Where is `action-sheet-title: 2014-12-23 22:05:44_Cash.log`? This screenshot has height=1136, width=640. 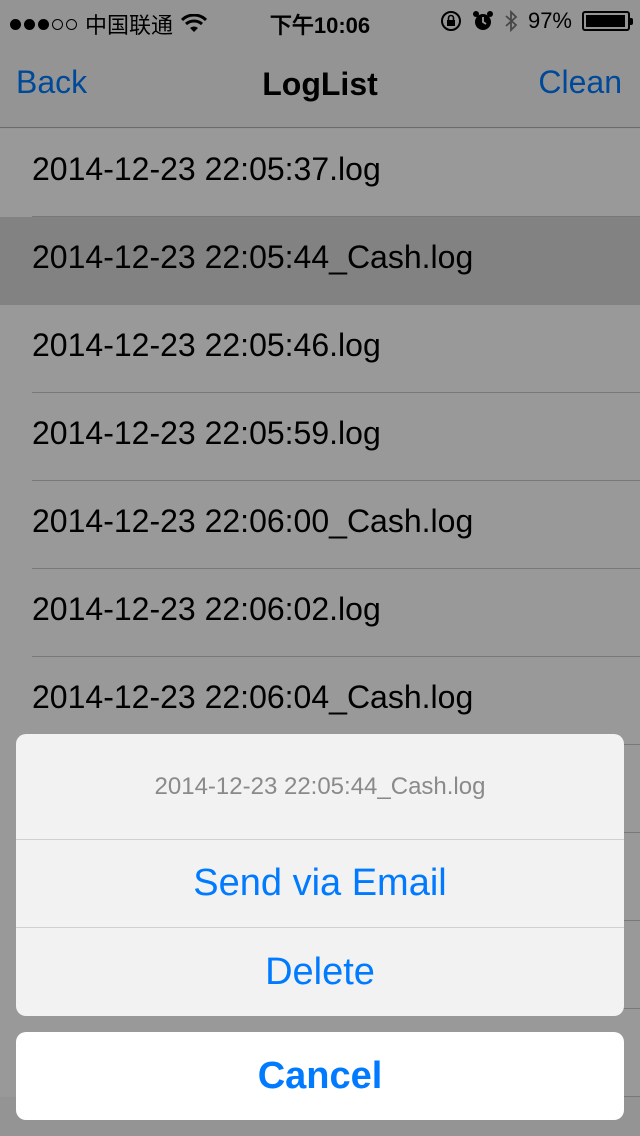
action-sheet-title: 2014-12-23 22:05:44_Cash.log is located at coordinates (320, 787).